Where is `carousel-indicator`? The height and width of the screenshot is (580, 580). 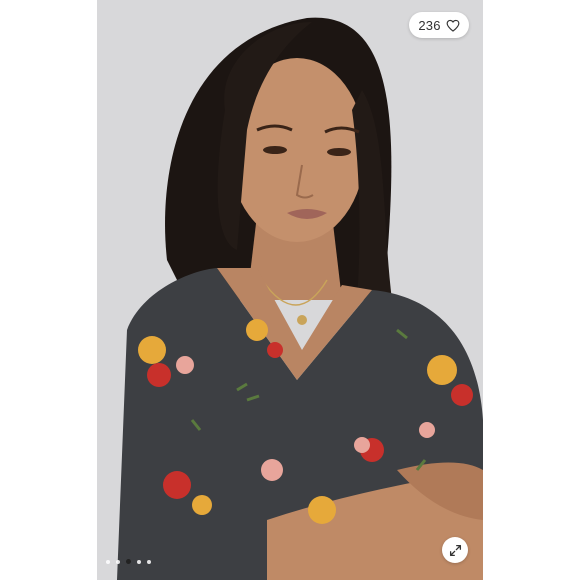
carousel-indicator is located at coordinates (128, 561).